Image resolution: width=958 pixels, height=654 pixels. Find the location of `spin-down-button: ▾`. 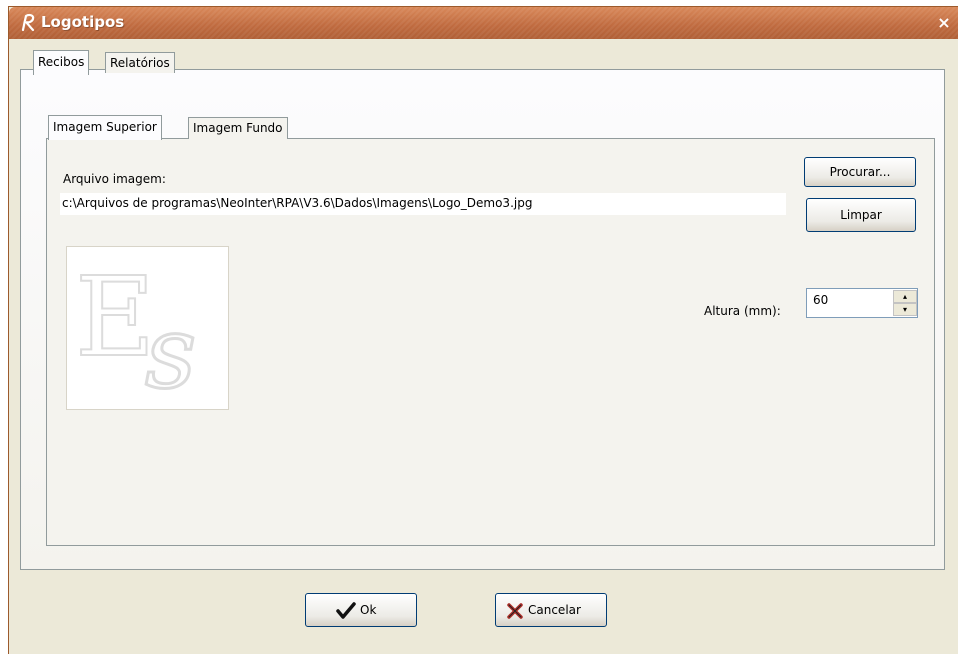

spin-down-button: ▾ is located at coordinates (905, 309).